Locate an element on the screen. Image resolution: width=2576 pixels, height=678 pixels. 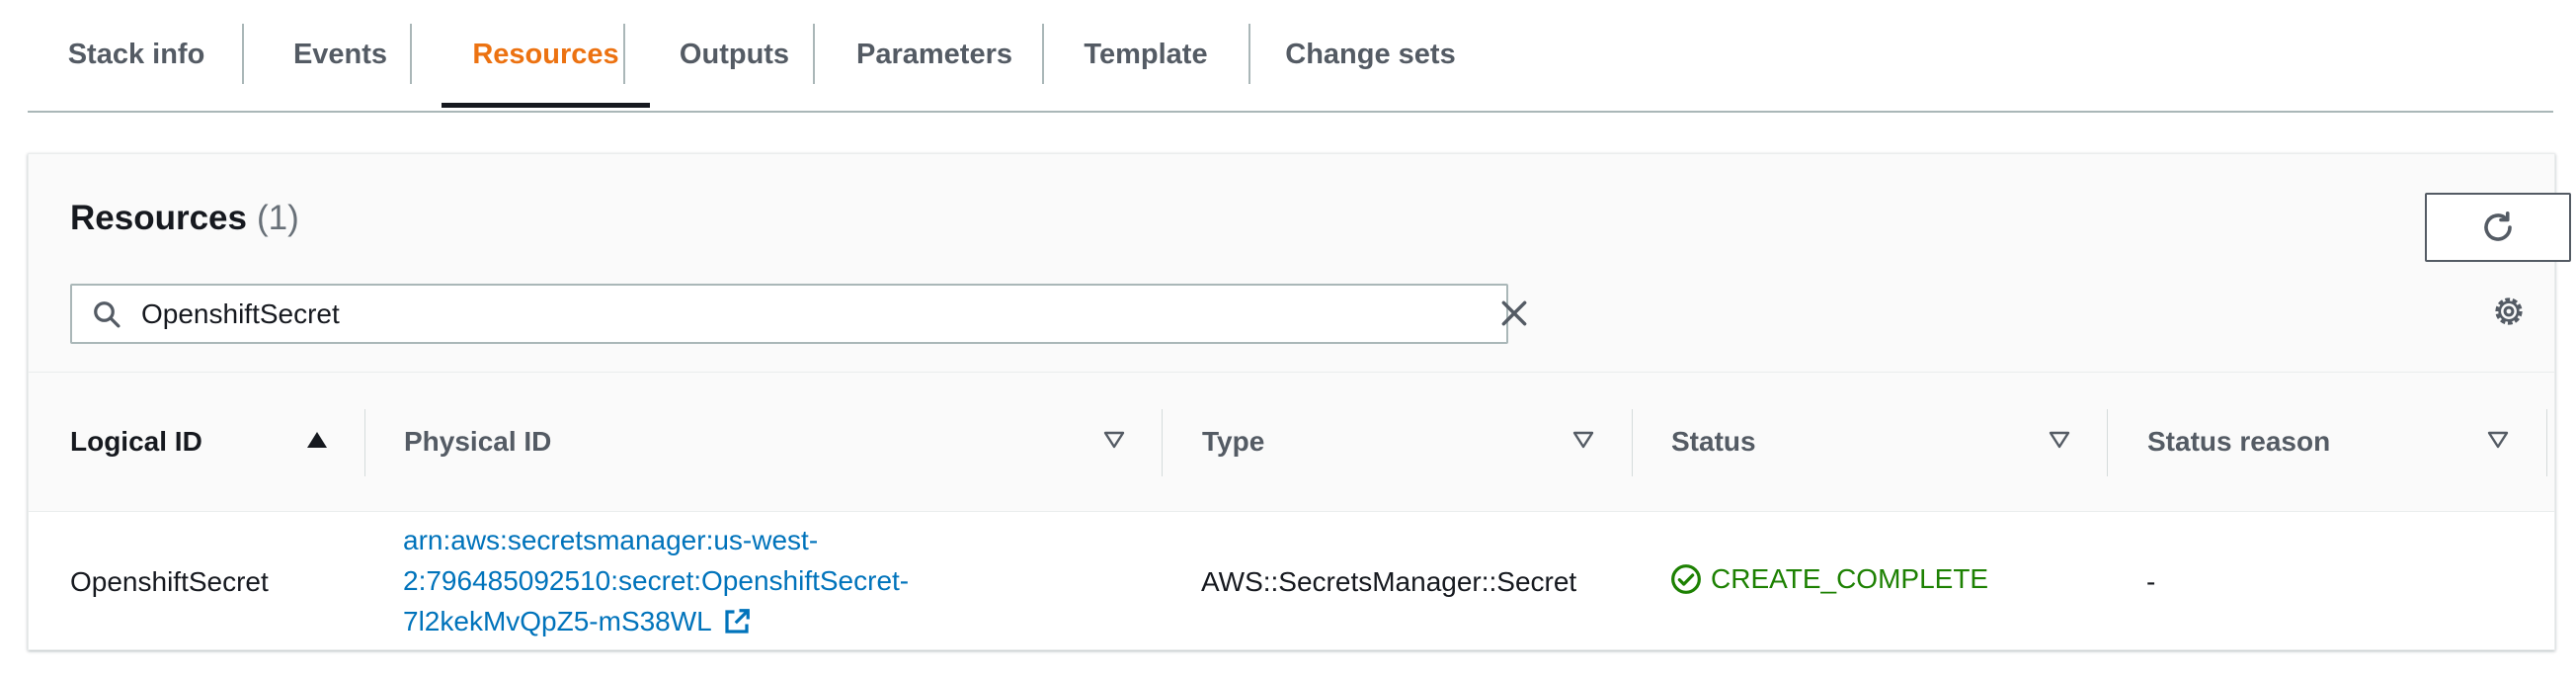
success-check-icon is located at coordinates (1686, 579).